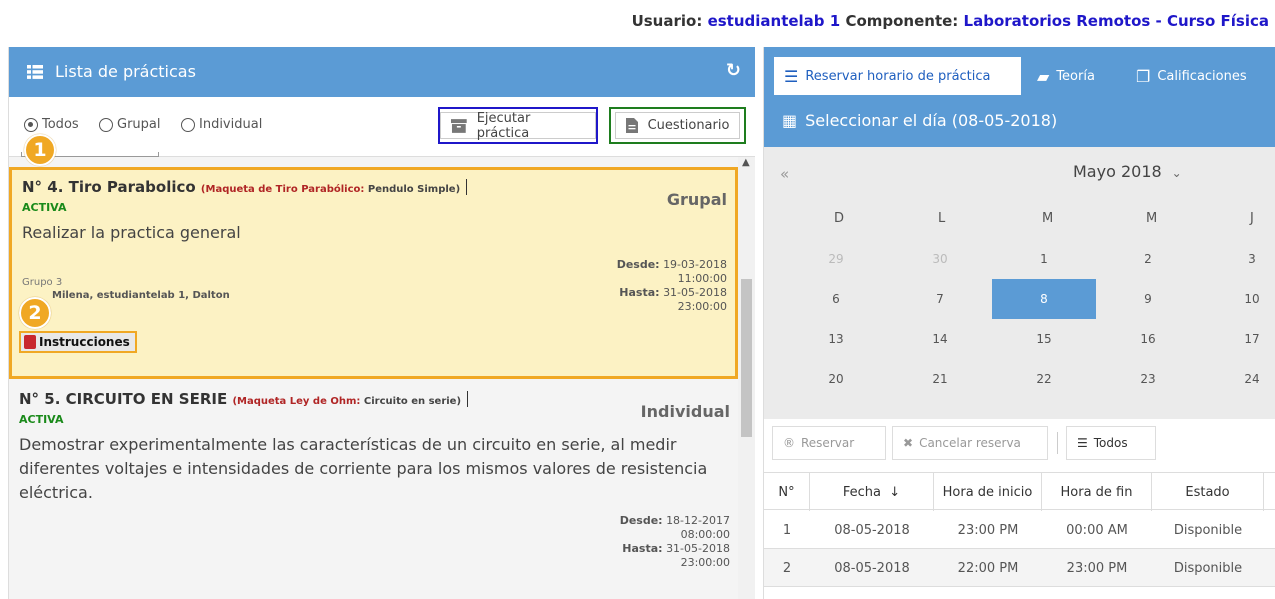 The height and width of the screenshot is (599, 1275). I want to click on list-scrollbar: ▲, so click(746, 378).